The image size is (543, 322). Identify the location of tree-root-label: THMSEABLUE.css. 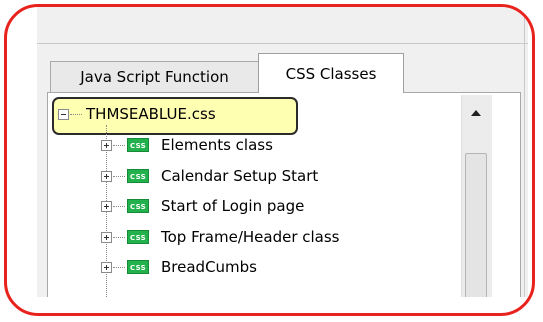
(151, 114).